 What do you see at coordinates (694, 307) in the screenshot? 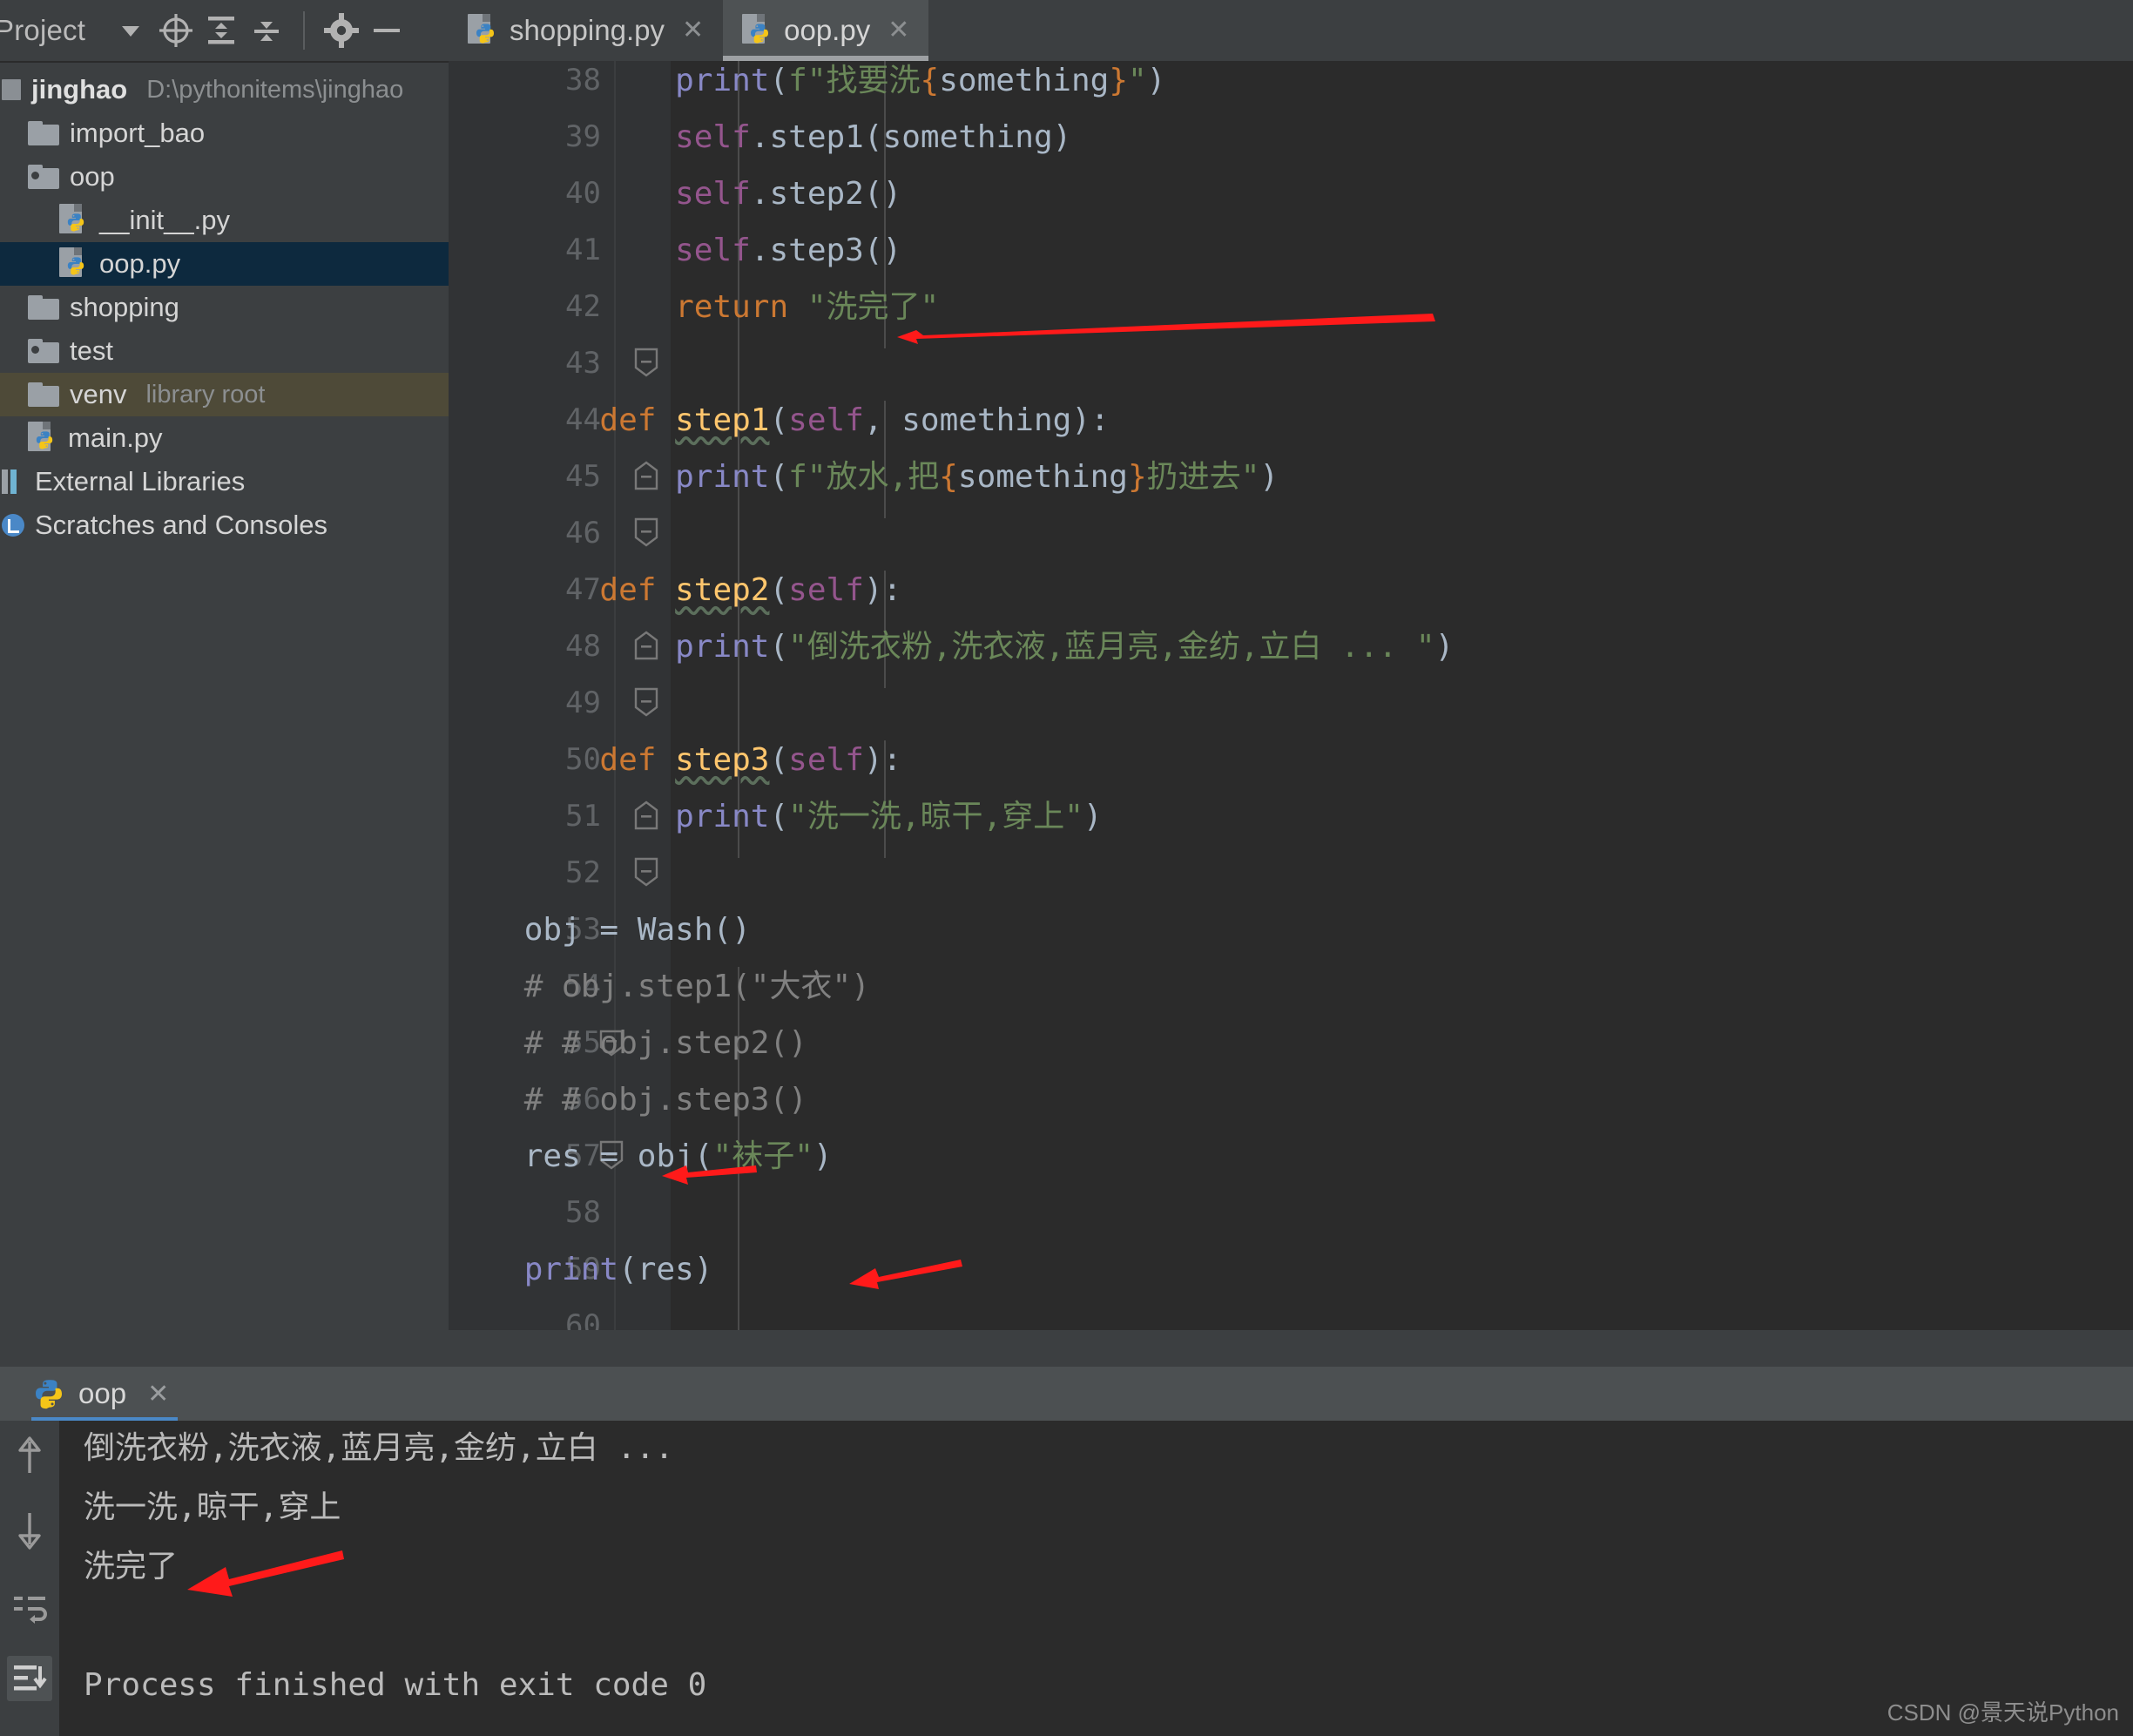
I see `code-line: return "洗完了"` at bounding box center [694, 307].